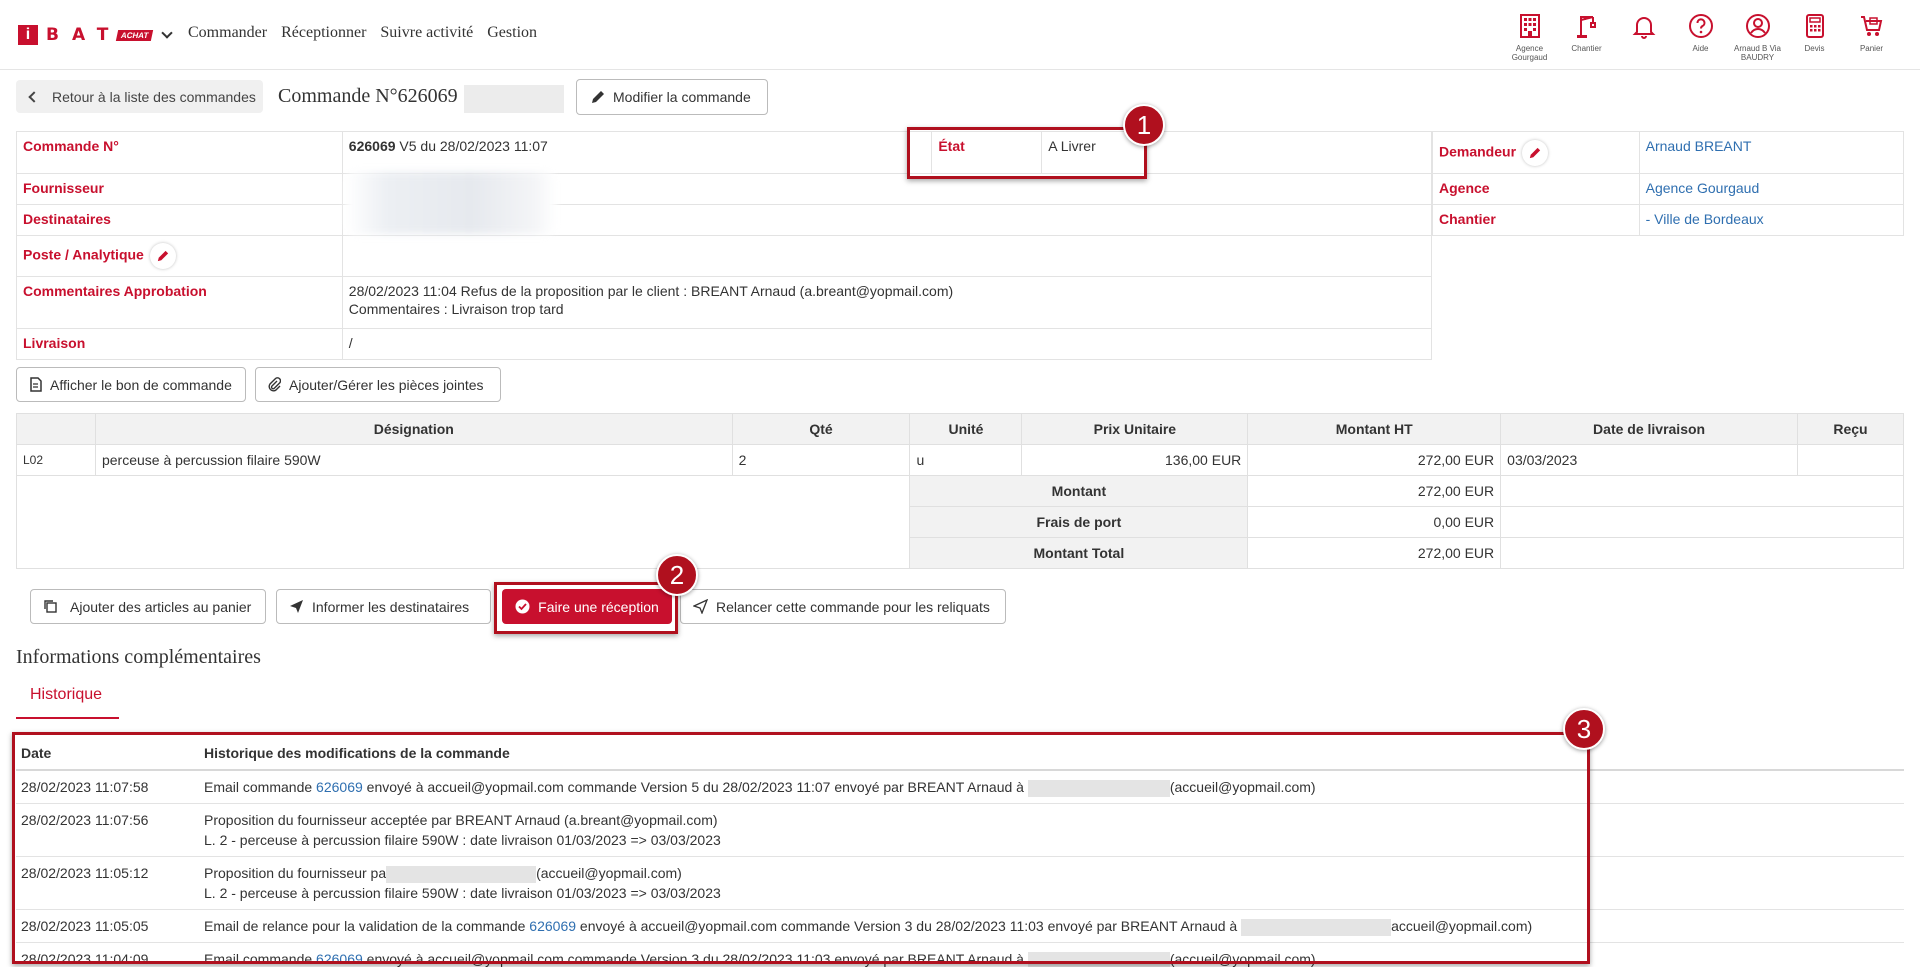 The image size is (1920, 967). What do you see at coordinates (1871, 37) in the screenshot?
I see `header-cart: Panier` at bounding box center [1871, 37].